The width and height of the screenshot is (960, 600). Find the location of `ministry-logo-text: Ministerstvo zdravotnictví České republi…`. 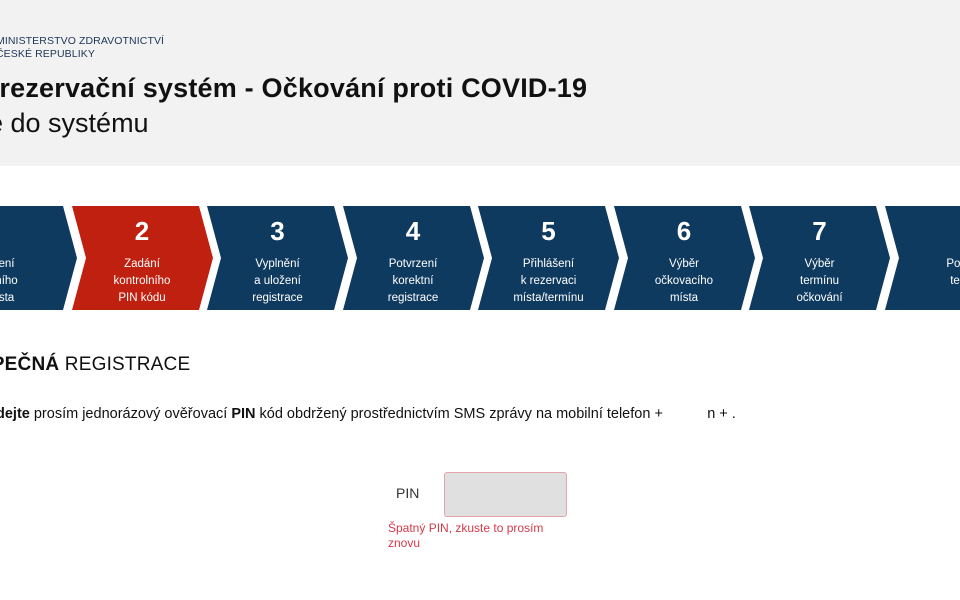

ministry-logo-text: Ministerstvo zdravotnictví České republi… is located at coordinates (82, 48).